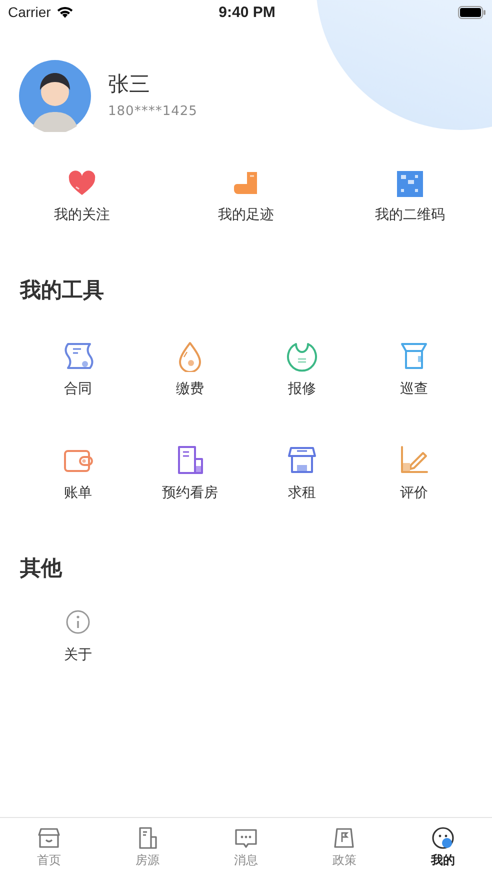 The image size is (492, 878). Describe the element at coordinates (49, 838) in the screenshot. I see `home-icon` at that location.